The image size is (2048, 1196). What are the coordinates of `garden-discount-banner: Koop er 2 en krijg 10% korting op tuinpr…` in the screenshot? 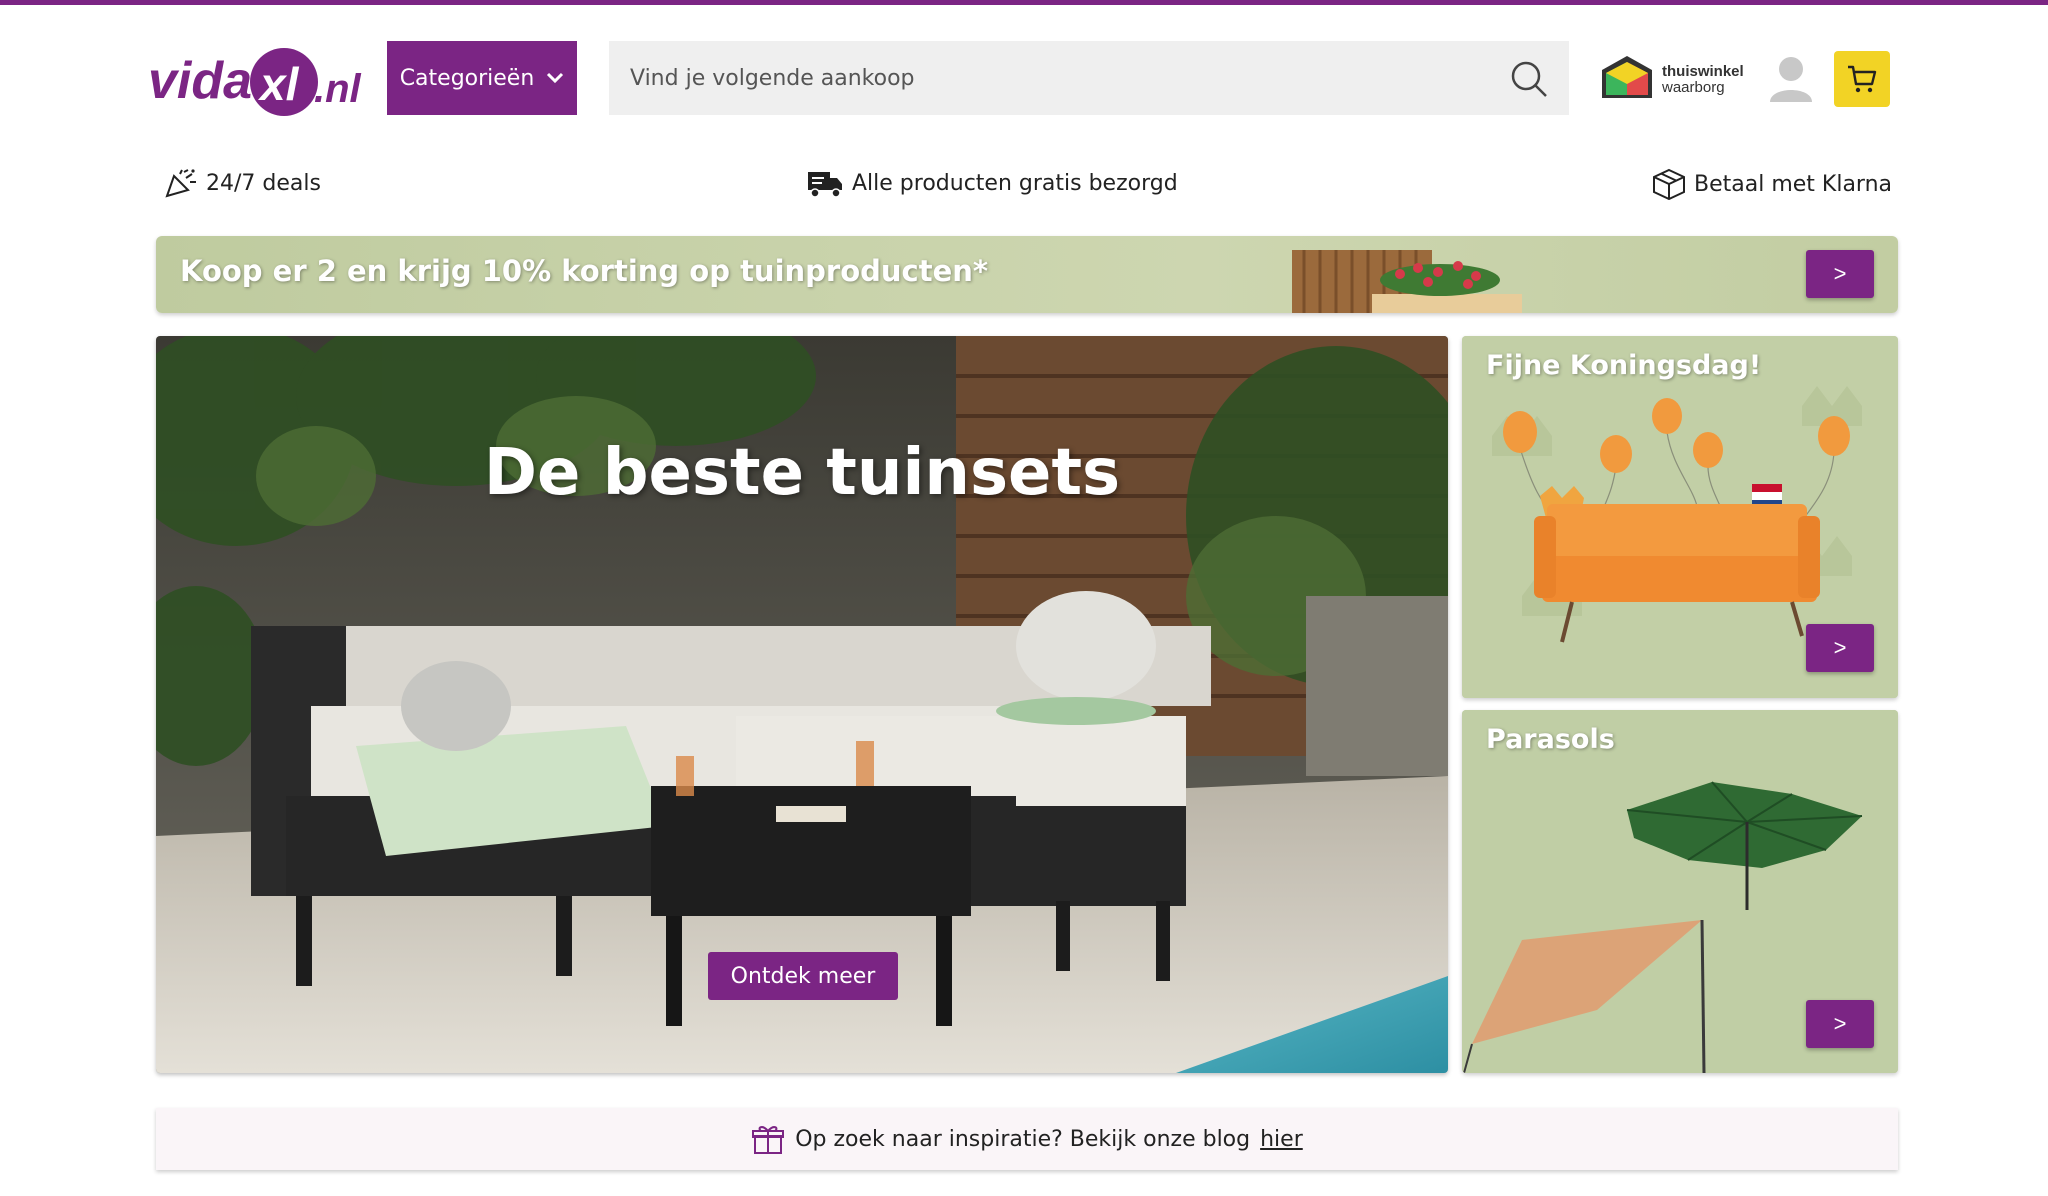 It's located at (1027, 274).